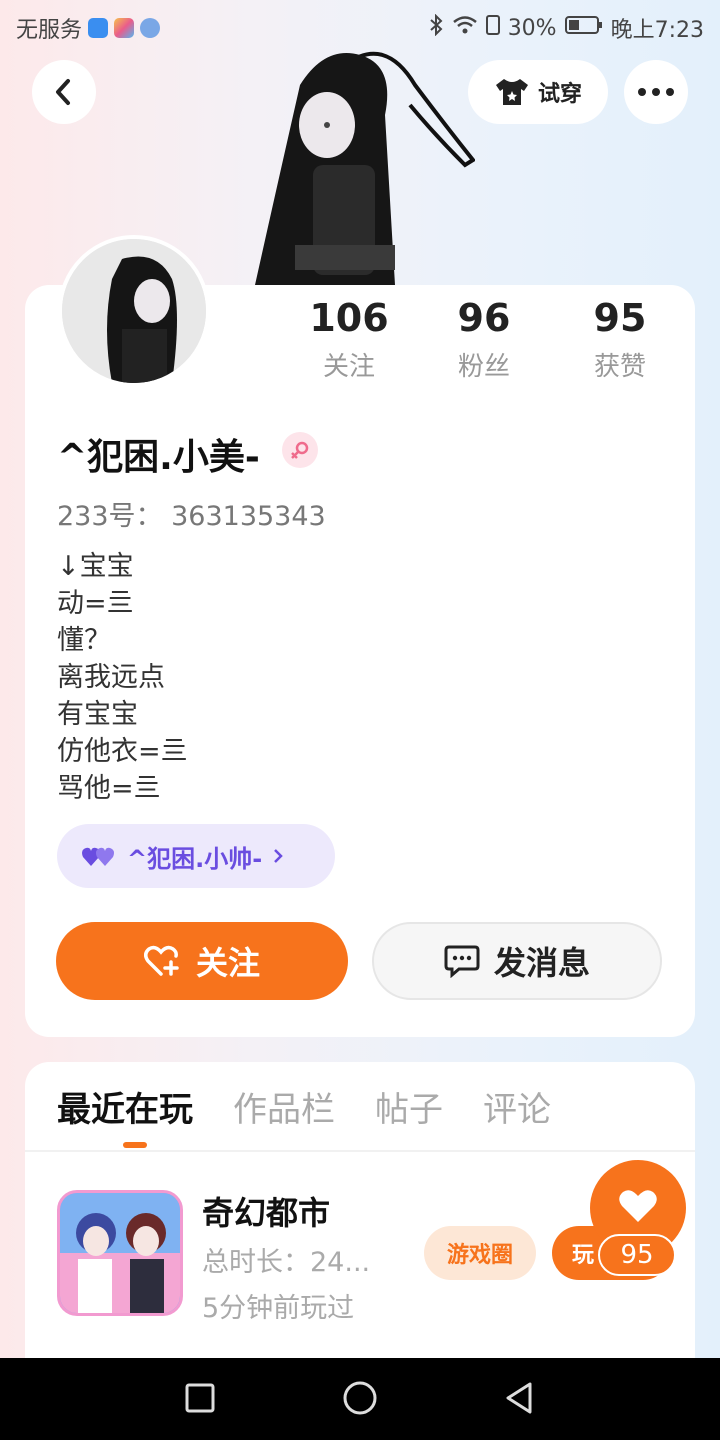 This screenshot has width=720, height=1440. I want to click on profile-tabs: 最近在玩 作品栏 帖子 评论, so click(304, 1106).